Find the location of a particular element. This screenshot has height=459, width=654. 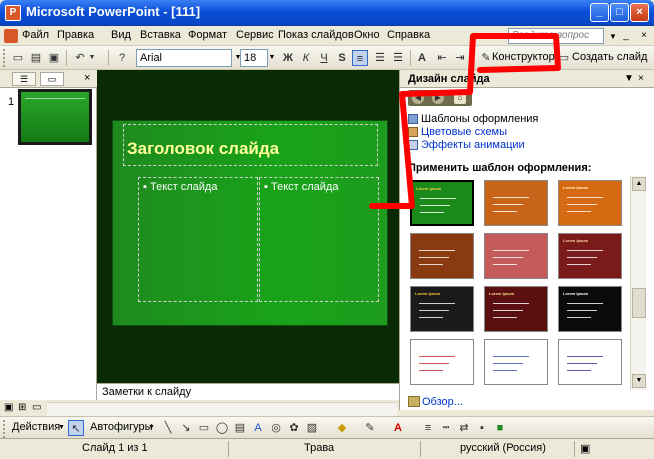

font-color-icon: A is located at coordinates (398, 428).